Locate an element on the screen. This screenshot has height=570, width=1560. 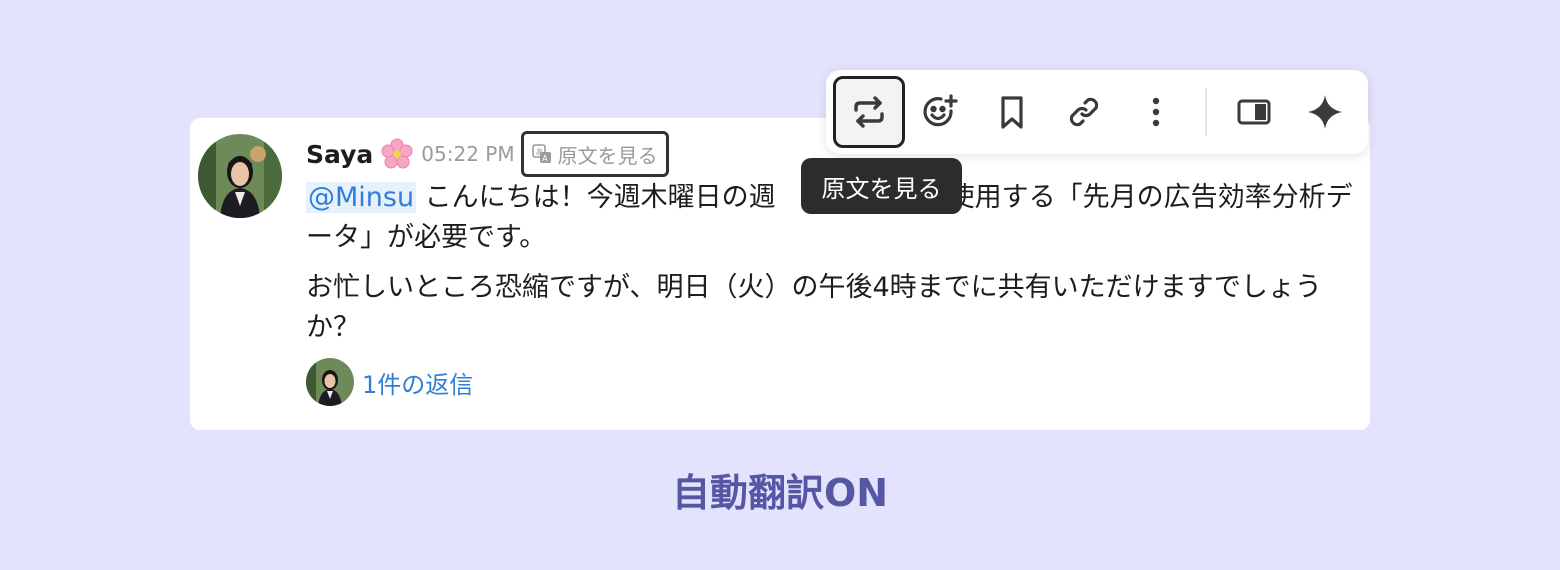
message-header: Saya 05:22 PM あ A 原文を見る is located at coordinates (487, 154).